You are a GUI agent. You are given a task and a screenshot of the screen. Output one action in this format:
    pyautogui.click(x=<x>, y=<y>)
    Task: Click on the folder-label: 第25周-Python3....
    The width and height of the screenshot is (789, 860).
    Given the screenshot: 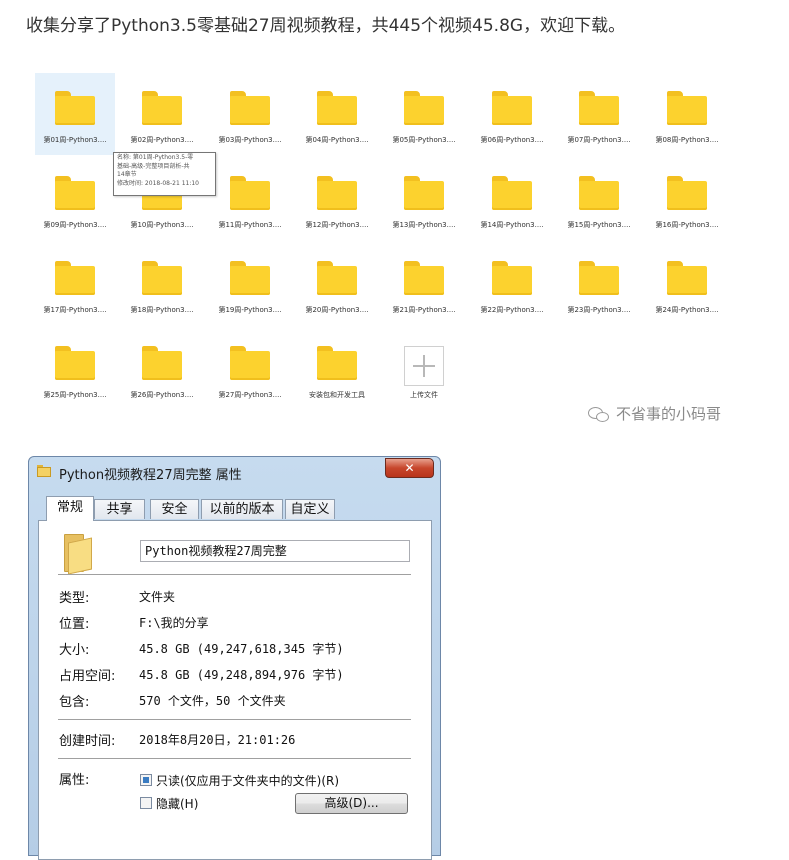 What is the action you would take?
    pyautogui.click(x=75, y=395)
    